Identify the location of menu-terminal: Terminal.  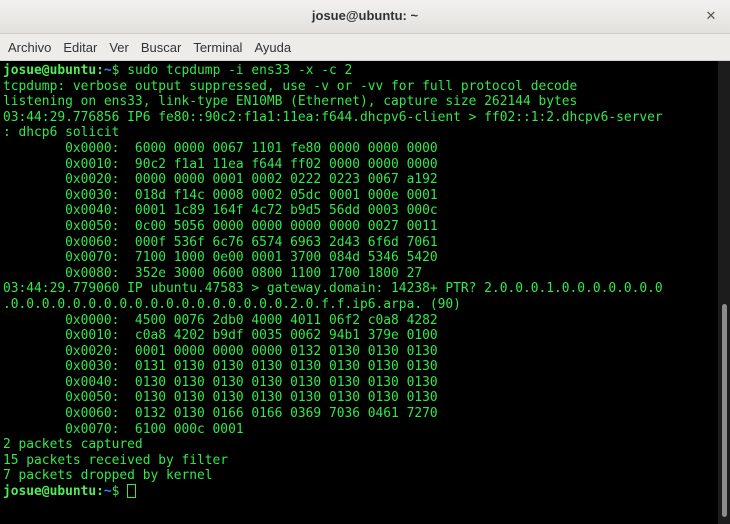
(217, 47).